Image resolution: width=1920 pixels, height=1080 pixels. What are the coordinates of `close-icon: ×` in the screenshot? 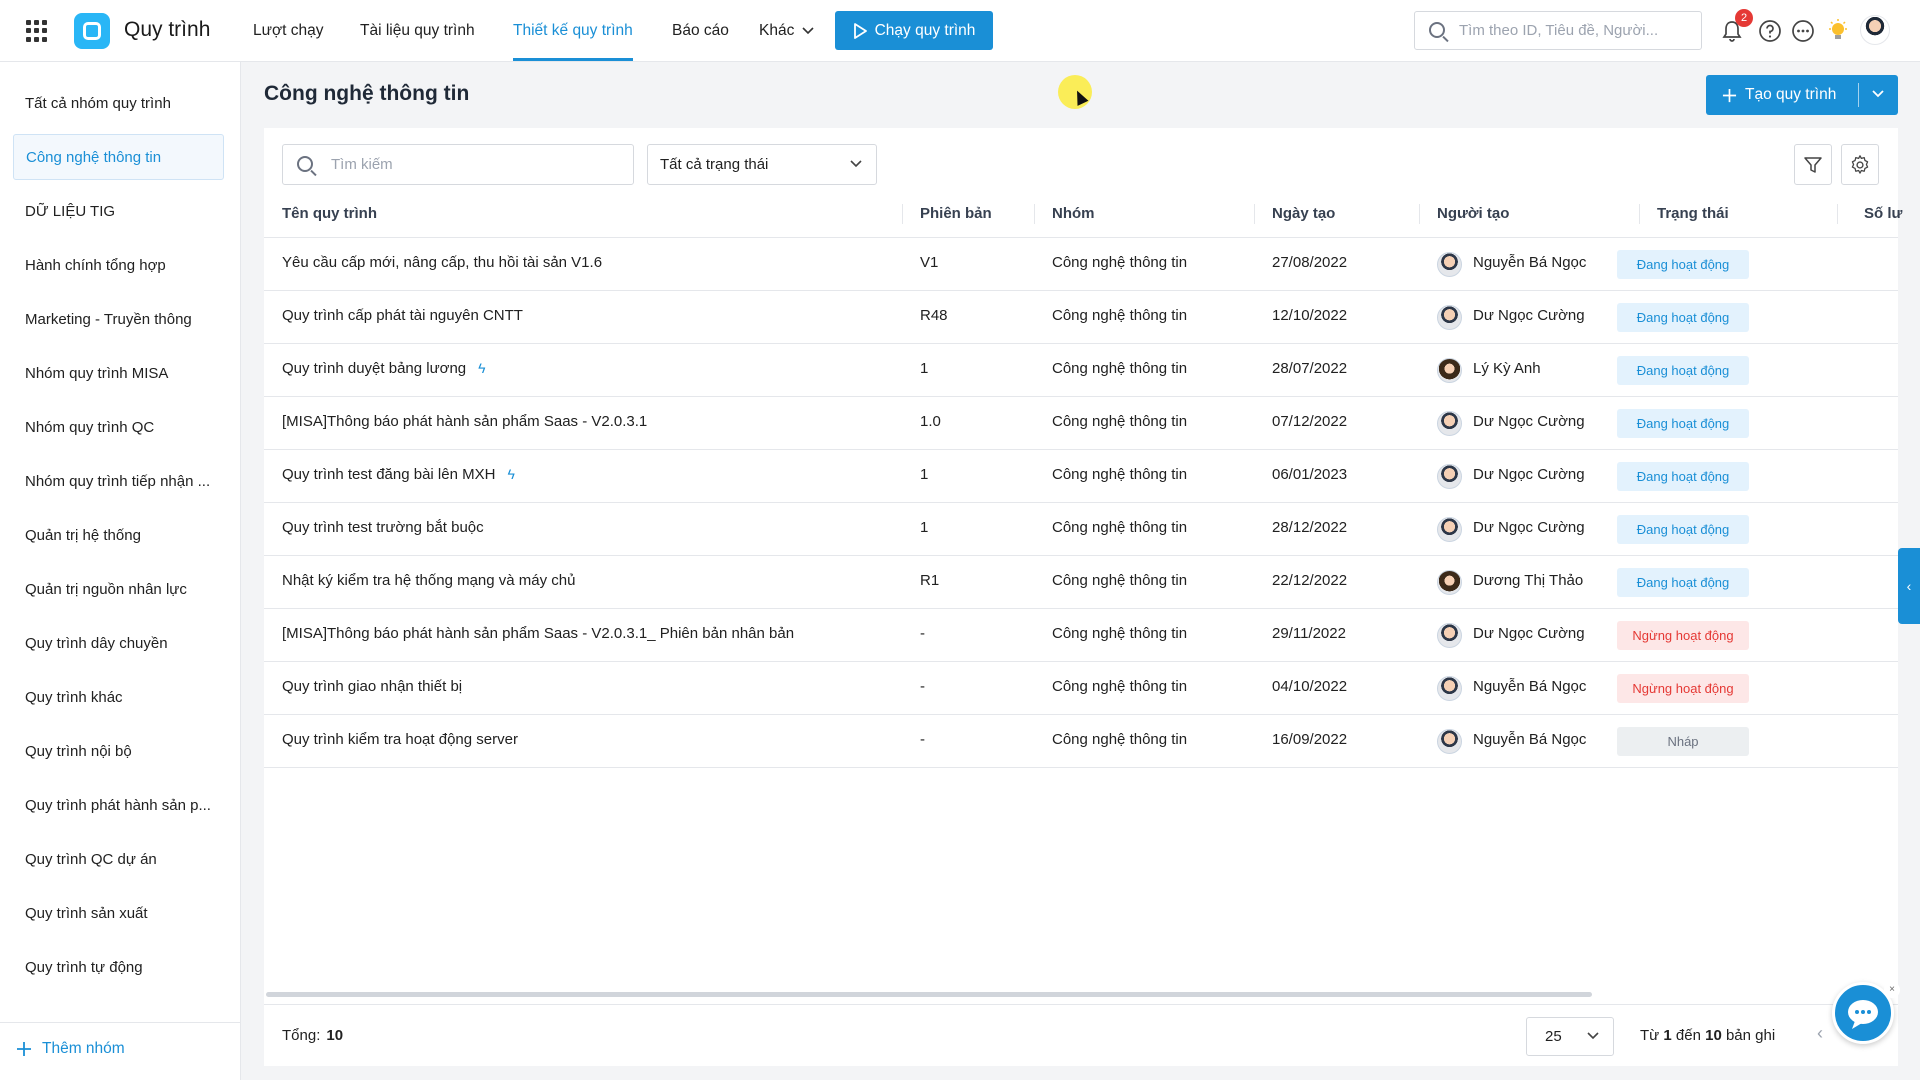 It's located at (1892, 990).